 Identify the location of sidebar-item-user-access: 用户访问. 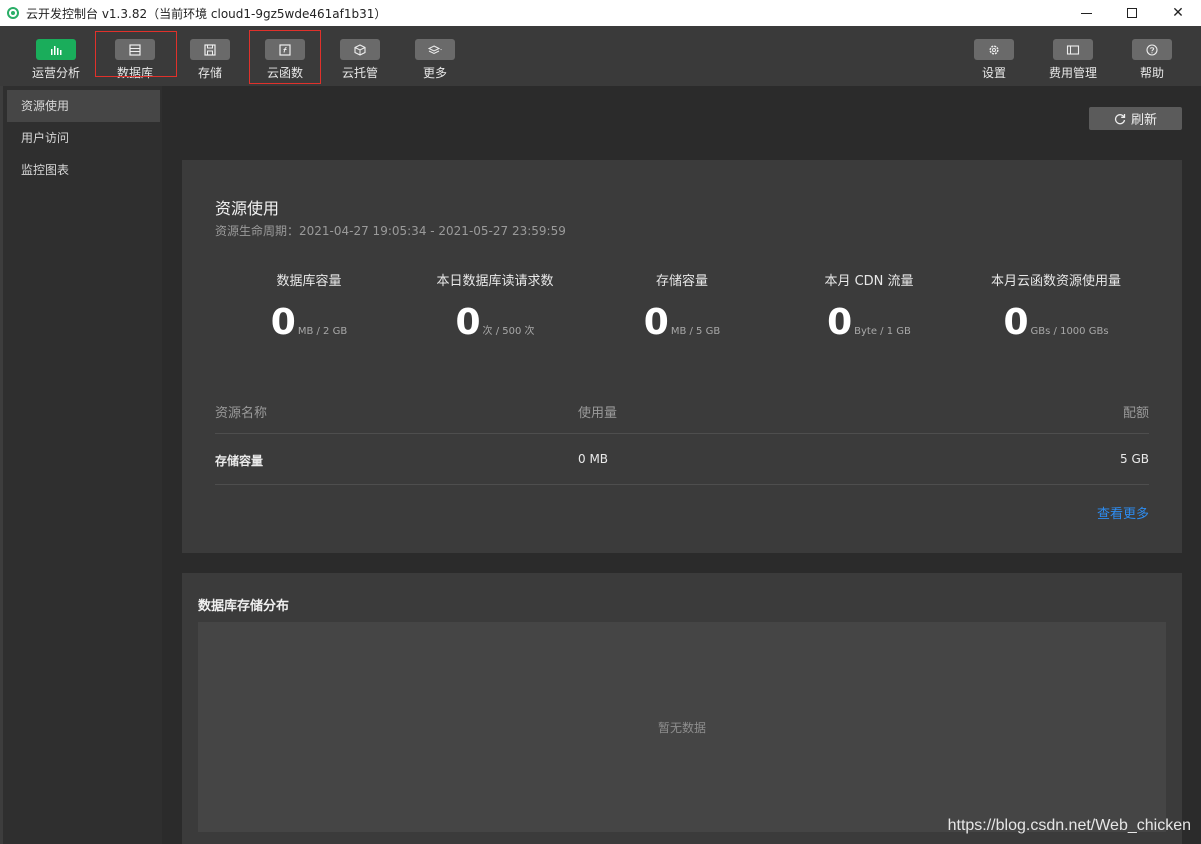
(83, 138).